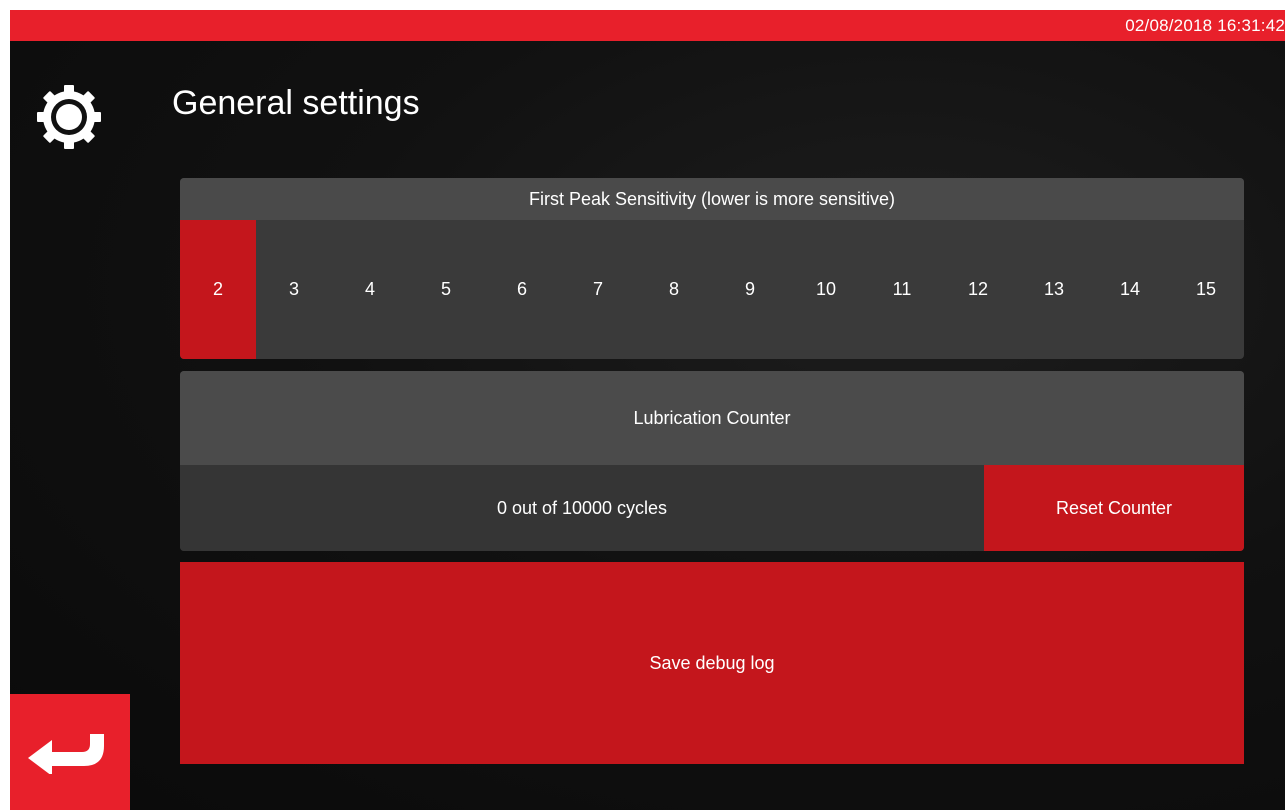  Describe the element at coordinates (1114, 508) in the screenshot. I see `reset-counter-button: Reset Counter` at that location.